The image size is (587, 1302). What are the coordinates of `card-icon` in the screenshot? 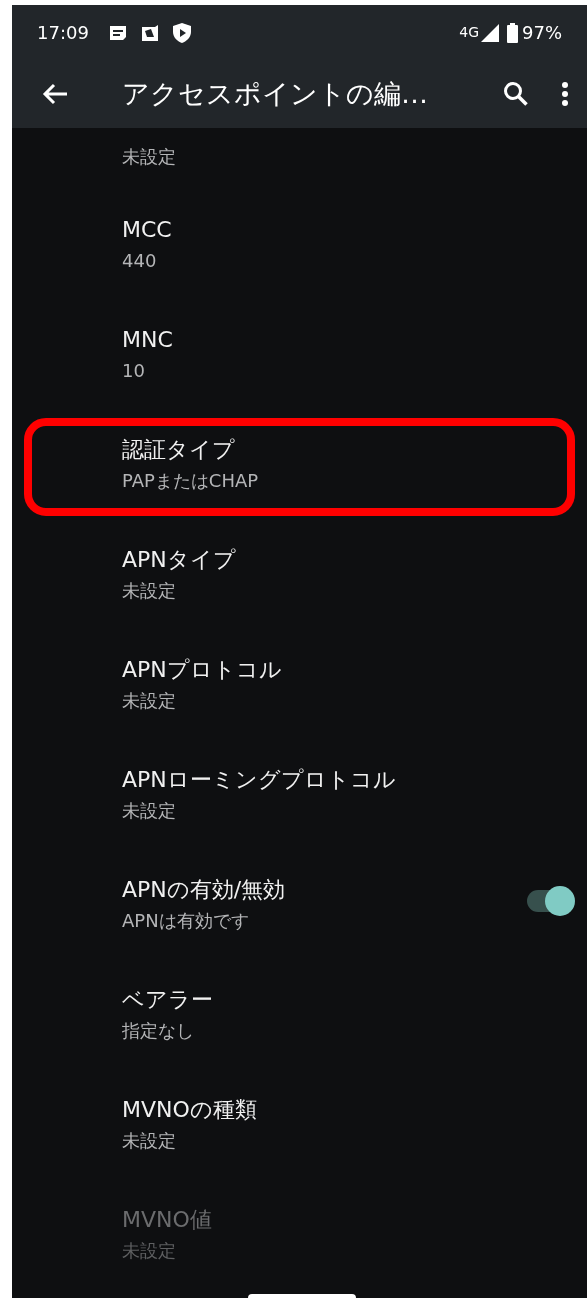 It's located at (149, 32).